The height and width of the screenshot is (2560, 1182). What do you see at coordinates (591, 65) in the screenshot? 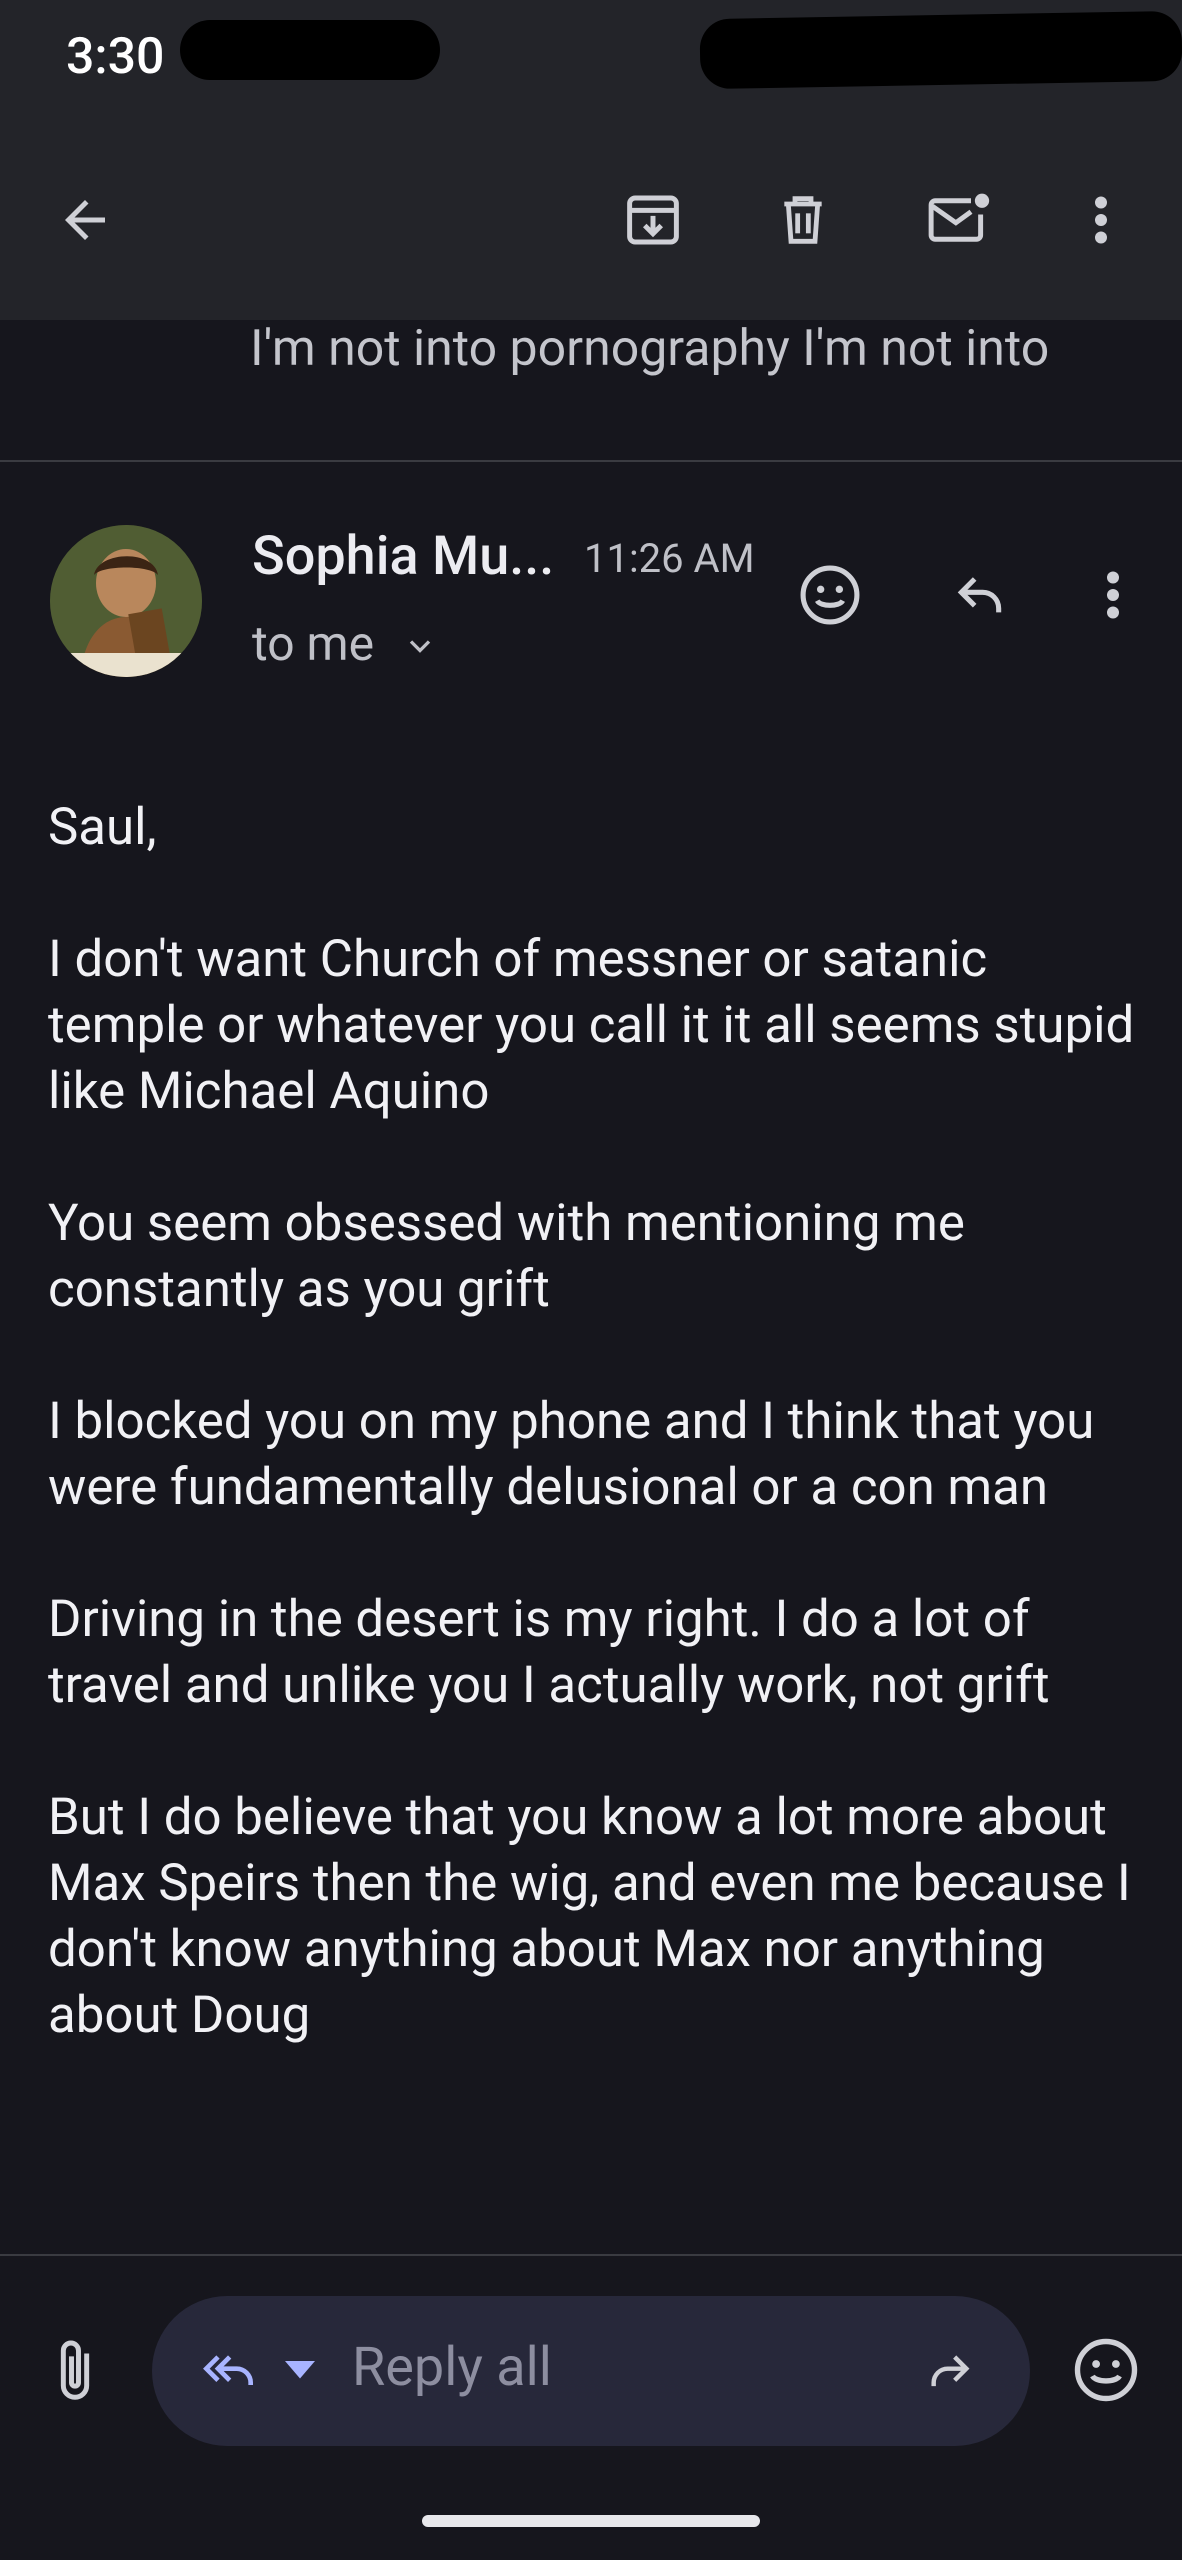
I see `status-bar: 3:30` at bounding box center [591, 65].